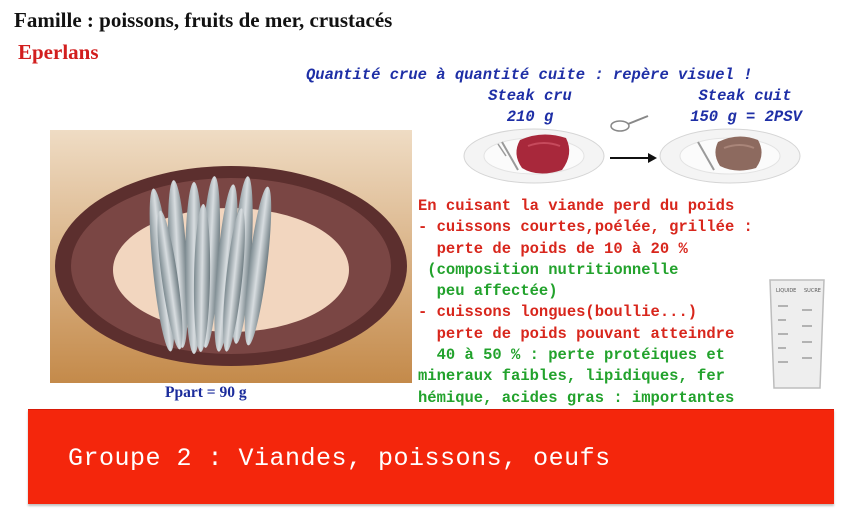 This screenshot has height=510, width=850. What do you see at coordinates (730, 156) in the screenshot?
I see `cooked-steak-plate` at bounding box center [730, 156].